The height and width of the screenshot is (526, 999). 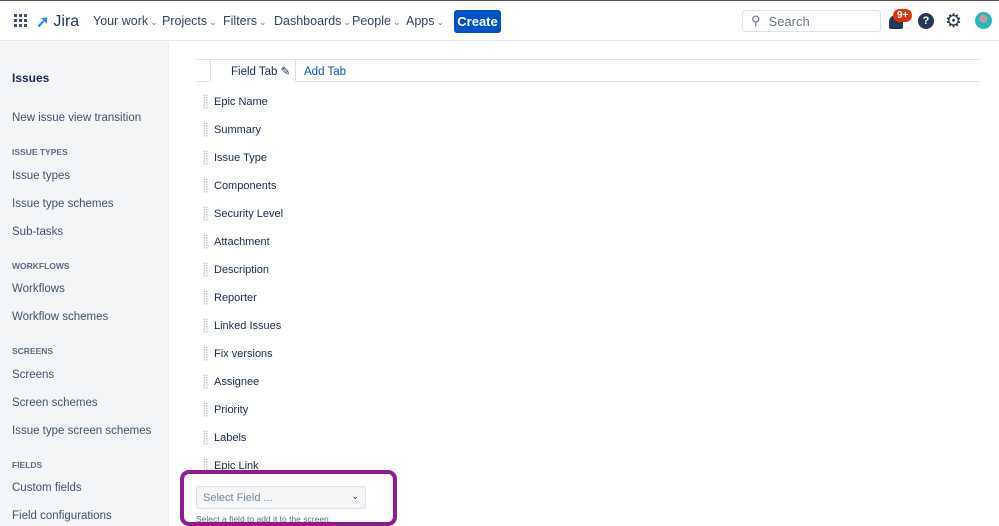 What do you see at coordinates (241, 101) in the screenshot?
I see `field-name: Epic Name` at bounding box center [241, 101].